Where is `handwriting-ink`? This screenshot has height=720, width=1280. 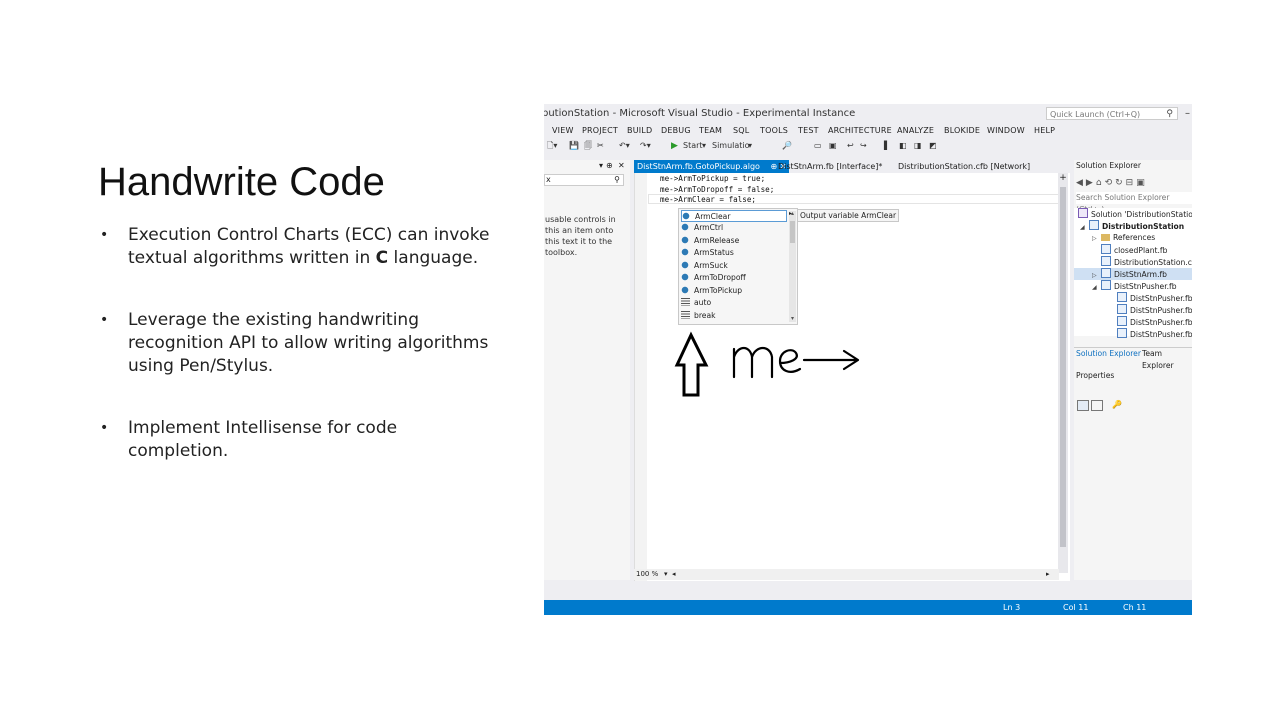 handwriting-ink is located at coordinates (767, 364).